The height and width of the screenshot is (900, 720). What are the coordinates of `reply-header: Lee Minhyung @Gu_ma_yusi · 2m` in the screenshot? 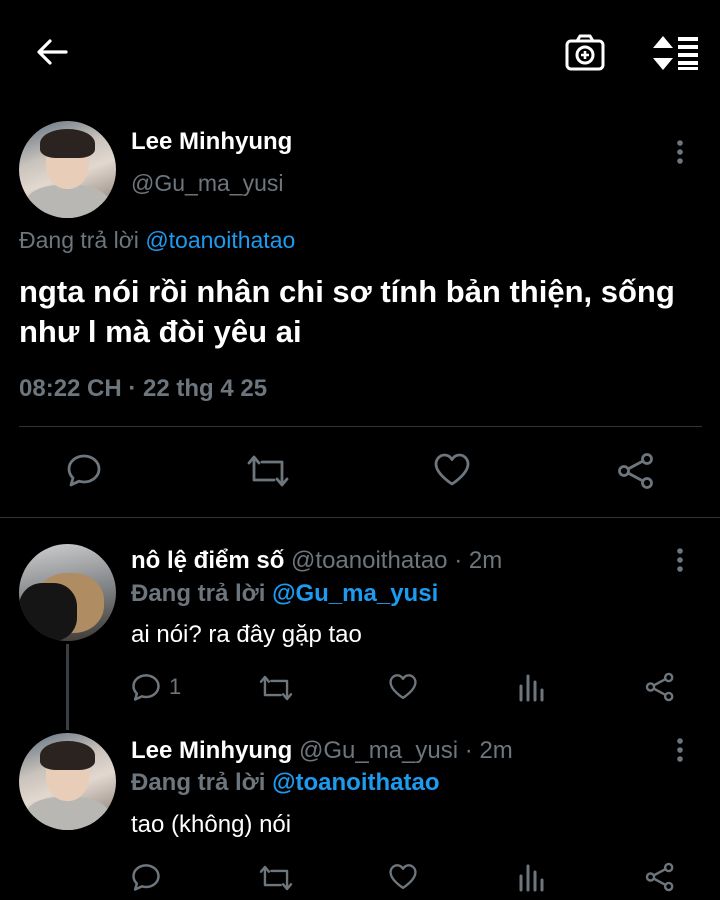 It's located at (322, 751).